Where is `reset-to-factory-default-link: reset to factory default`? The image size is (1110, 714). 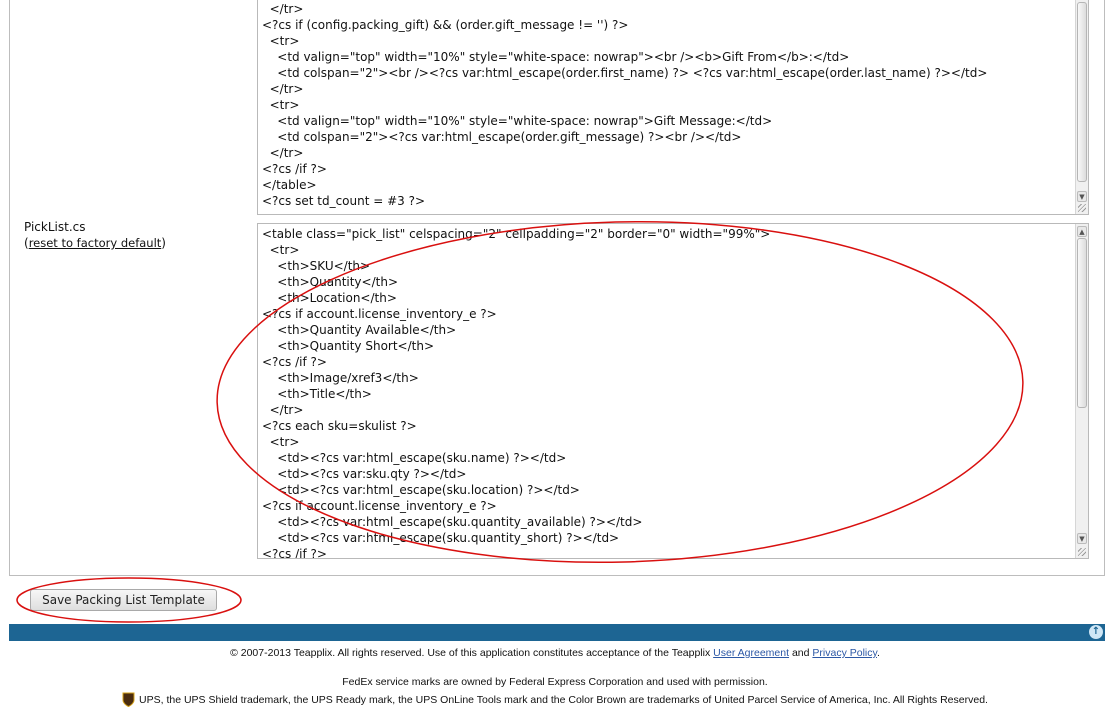 reset-to-factory-default-link: reset to factory default is located at coordinates (95, 243).